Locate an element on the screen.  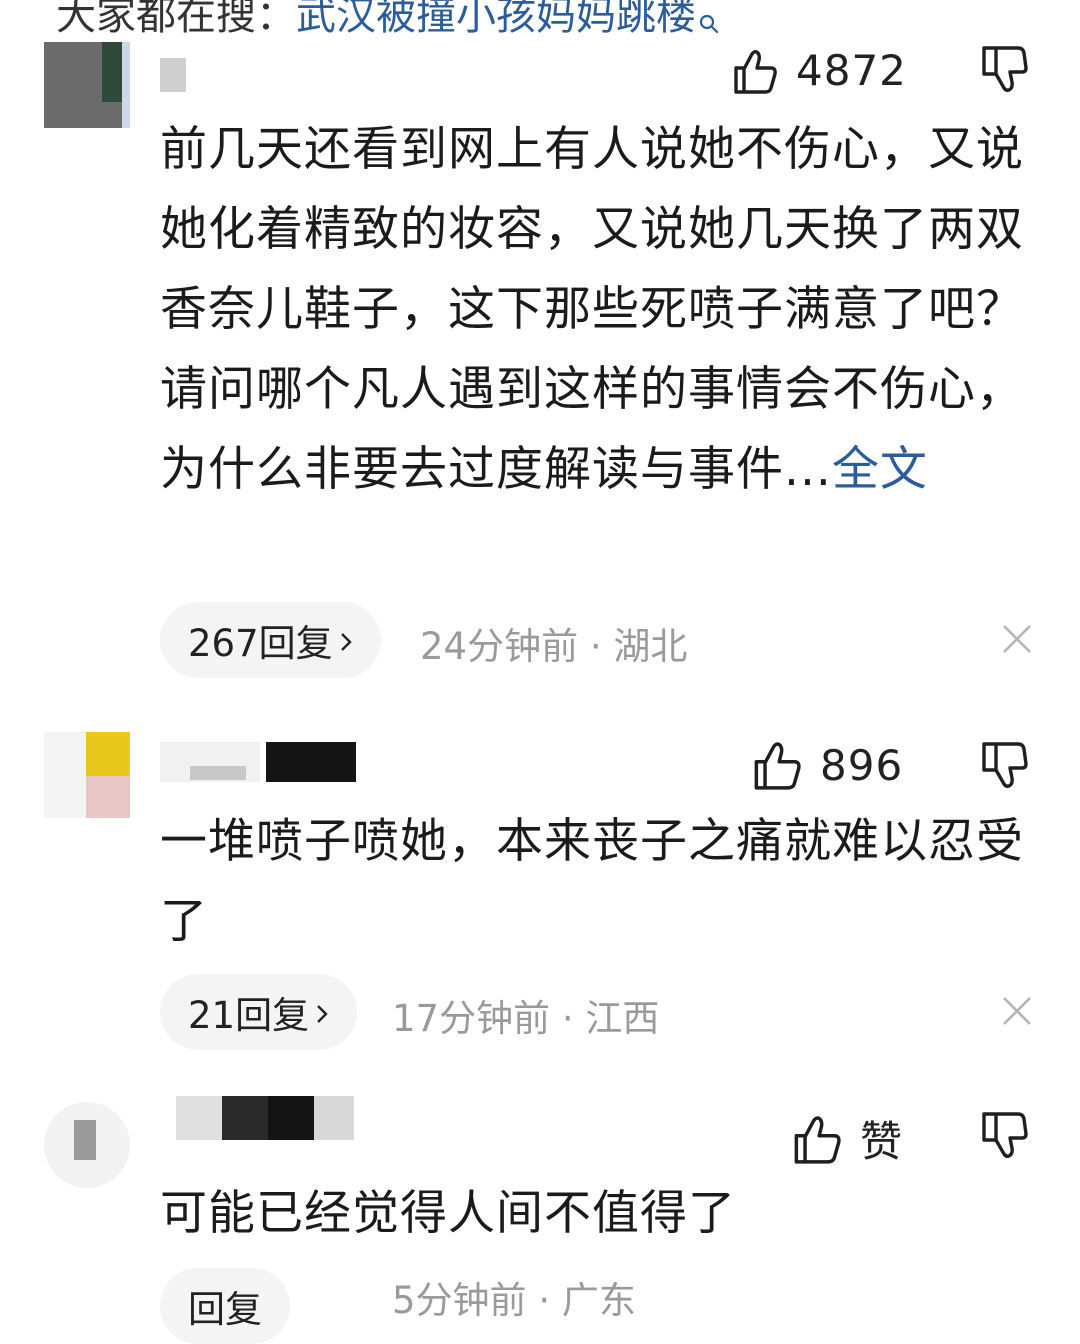
reply-count-label: 回复 is located at coordinates (225, 1309).